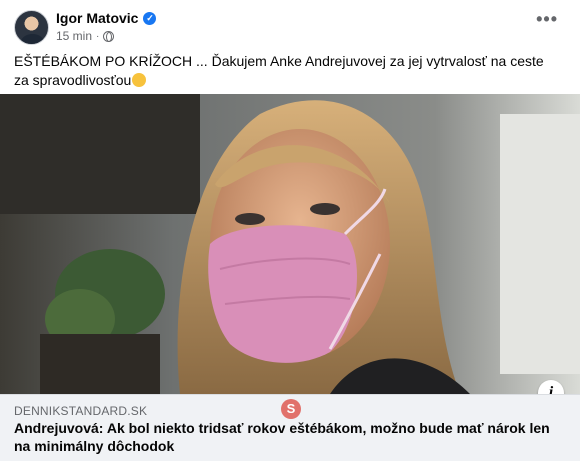 This screenshot has width=580, height=461. What do you see at coordinates (291, 409) in the screenshot?
I see `publisher-watermark: S` at bounding box center [291, 409].